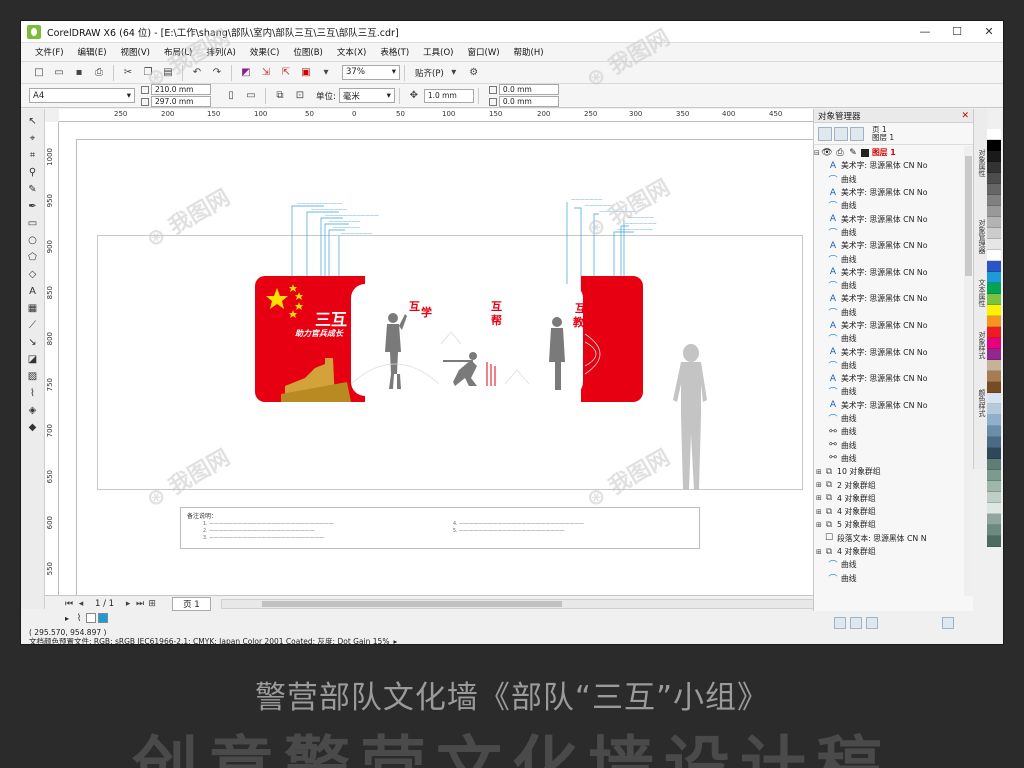 The width and height of the screenshot is (1024, 768). I want to click on print-icon: ⎙, so click(99, 73).